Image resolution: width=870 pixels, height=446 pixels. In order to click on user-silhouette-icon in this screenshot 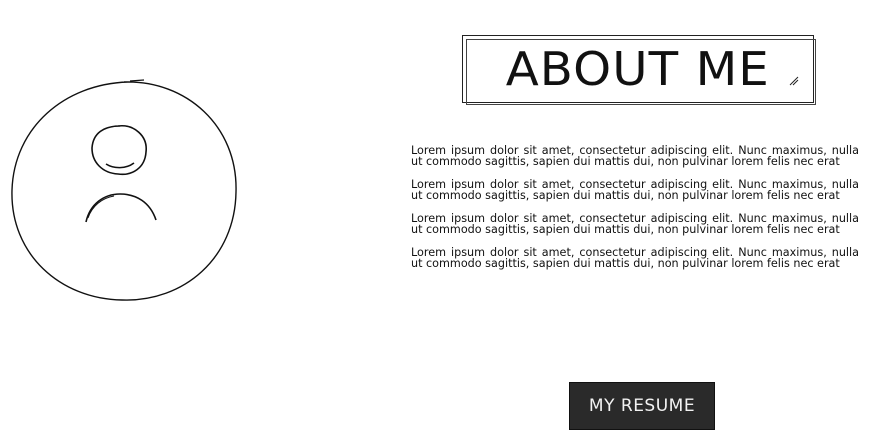, I will do `click(124, 190)`.